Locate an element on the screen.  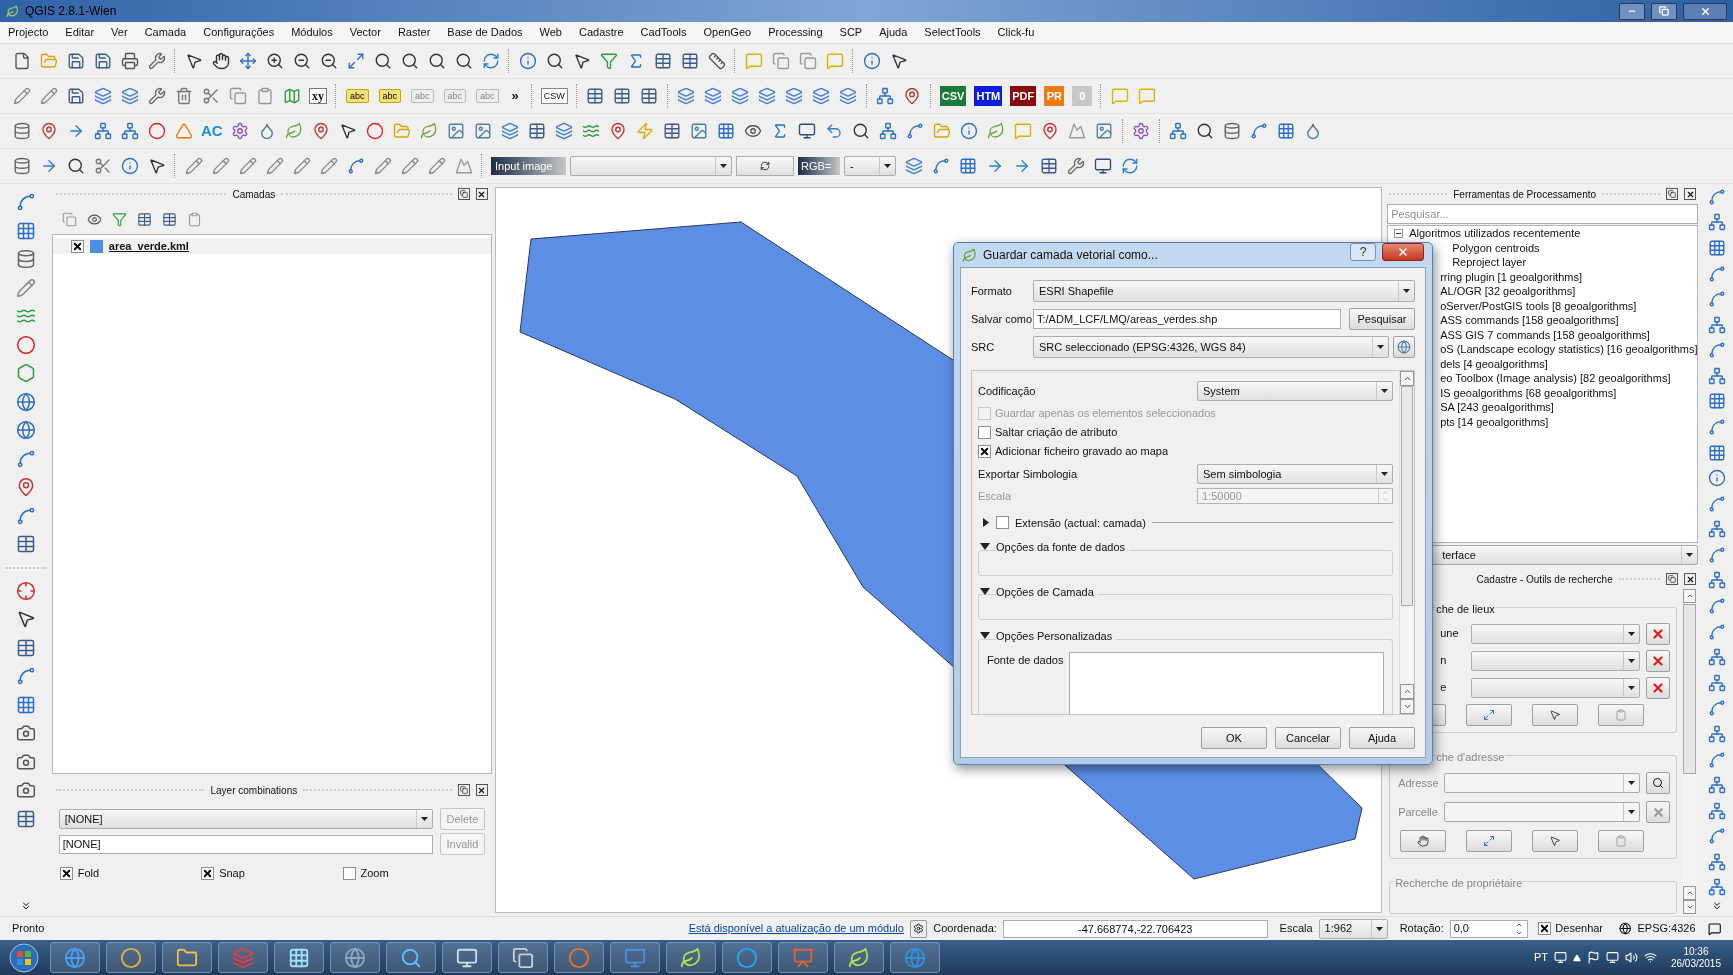
field-label: e is located at coordinates (1444, 688).